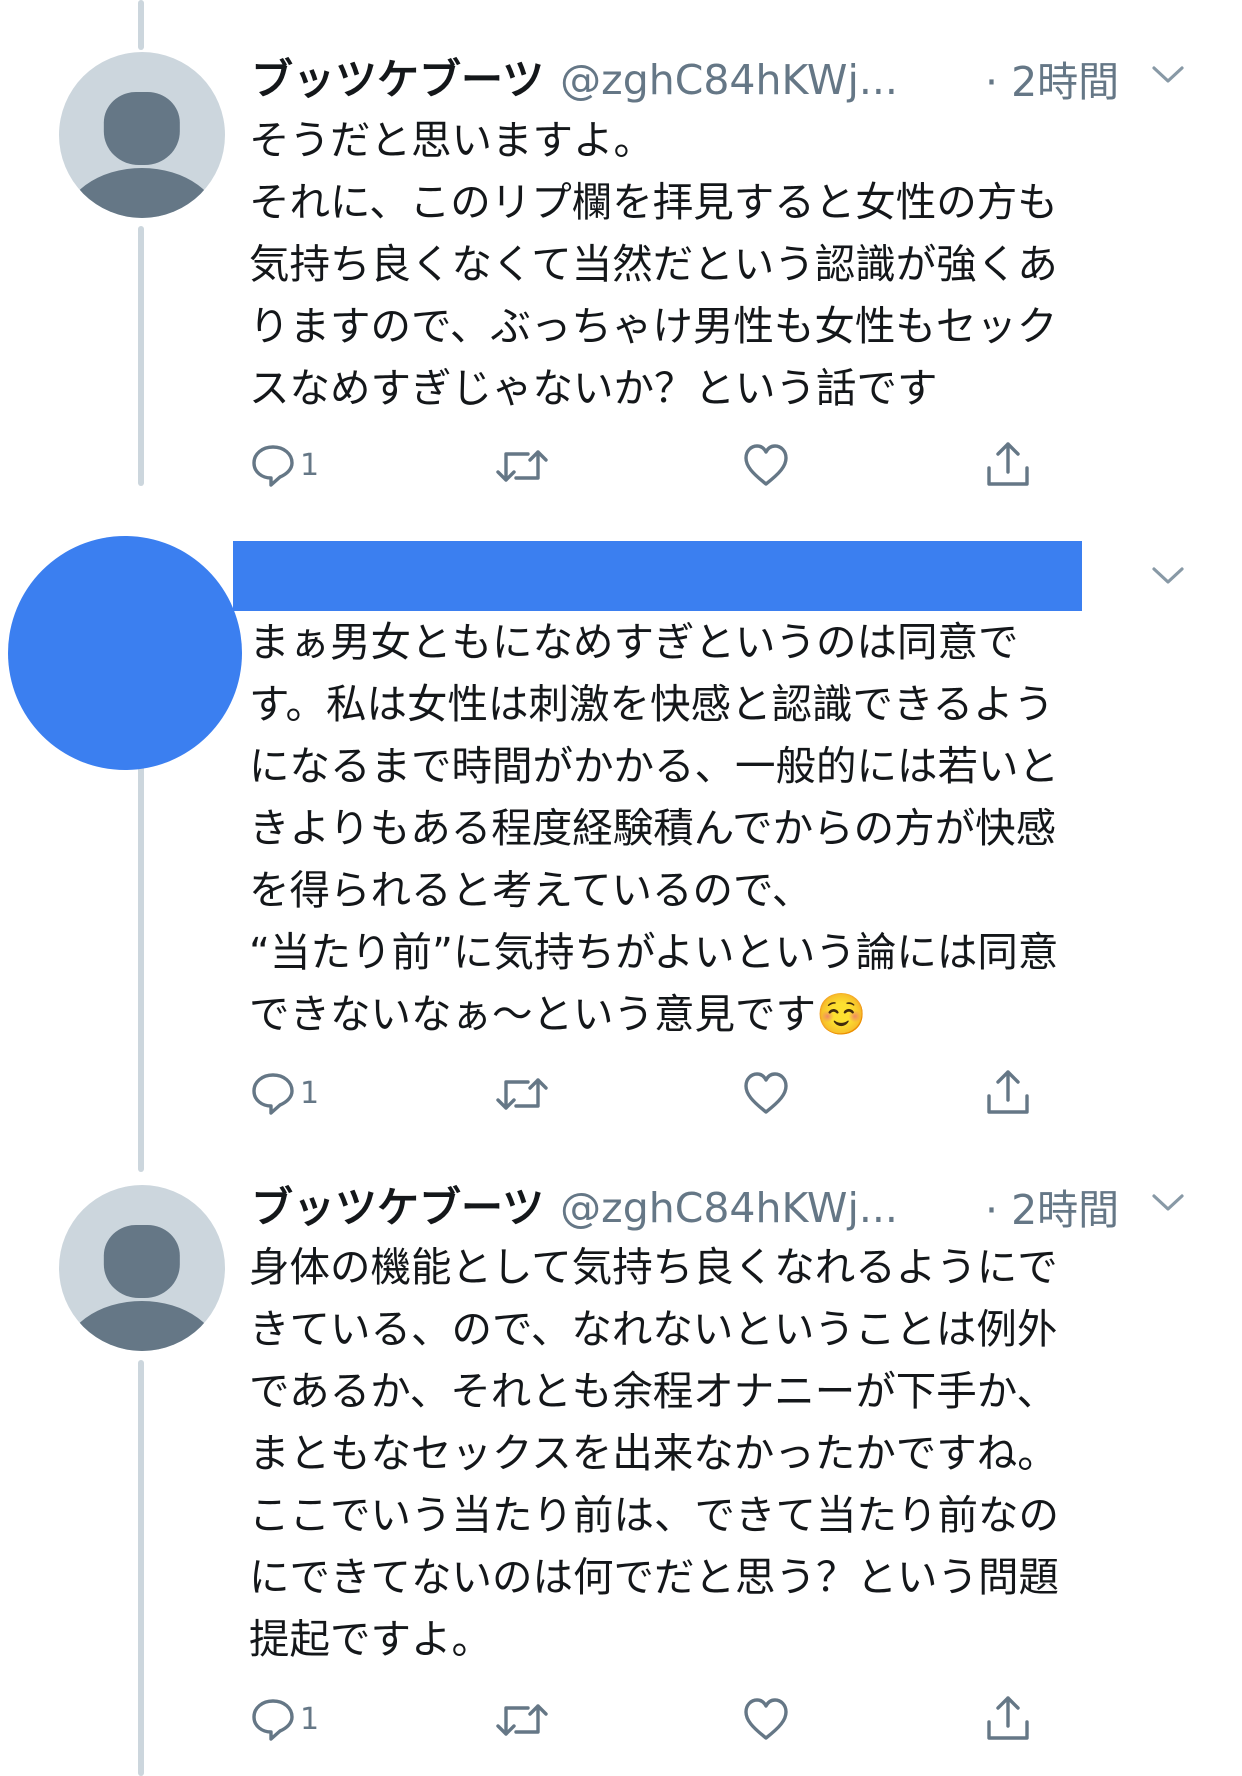 Image resolution: width=1242 pixels, height=1776 pixels. What do you see at coordinates (657, 576) in the screenshot?
I see `redacted-user-info` at bounding box center [657, 576].